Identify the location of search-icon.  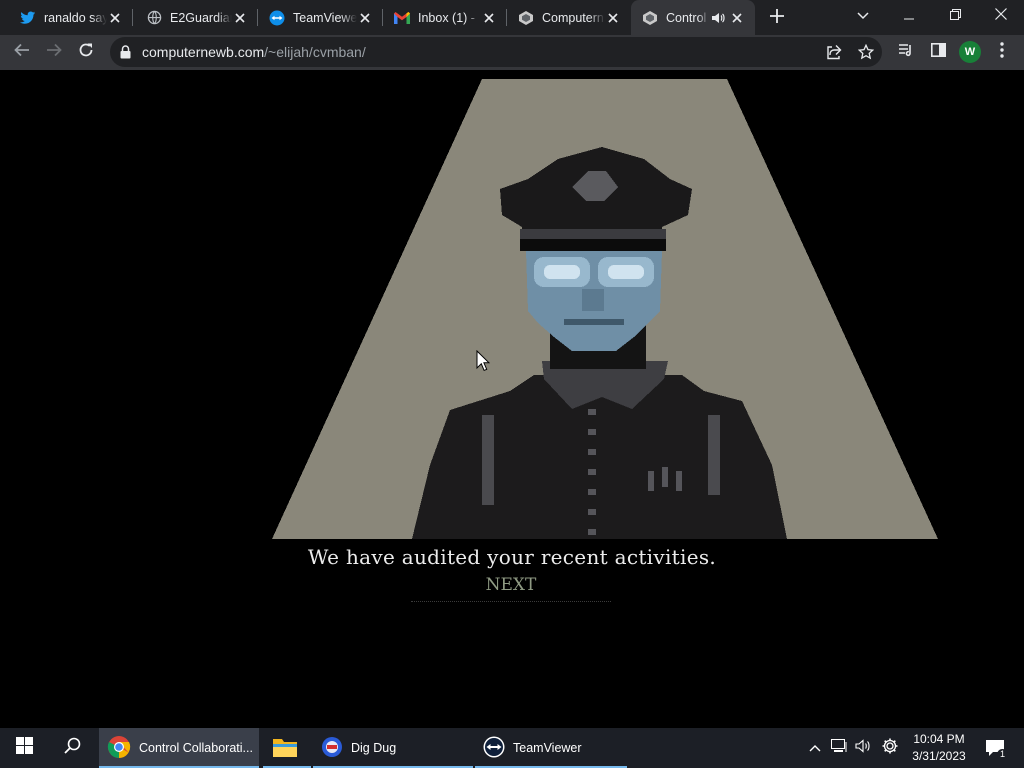
(72, 748).